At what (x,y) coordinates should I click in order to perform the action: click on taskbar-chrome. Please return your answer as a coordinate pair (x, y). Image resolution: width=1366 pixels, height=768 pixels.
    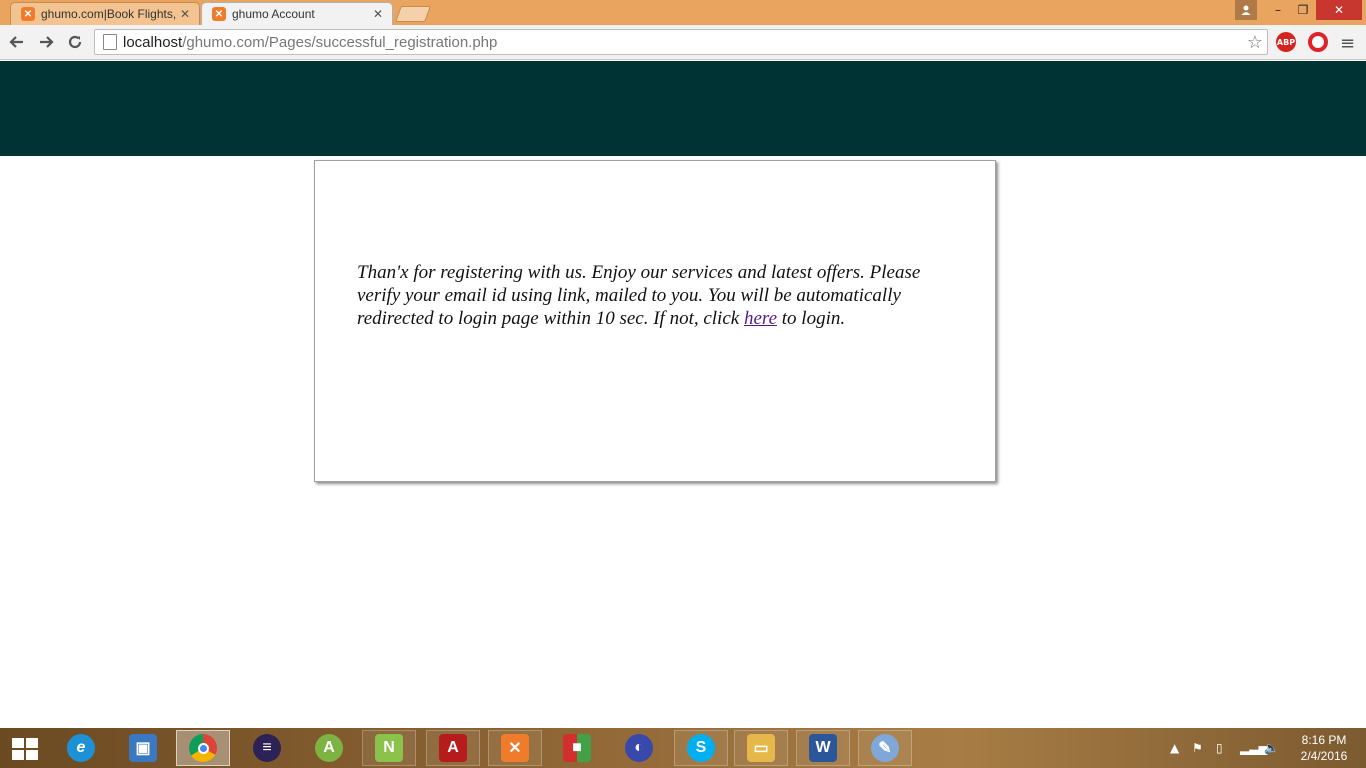
    Looking at the image, I should click on (203, 748).